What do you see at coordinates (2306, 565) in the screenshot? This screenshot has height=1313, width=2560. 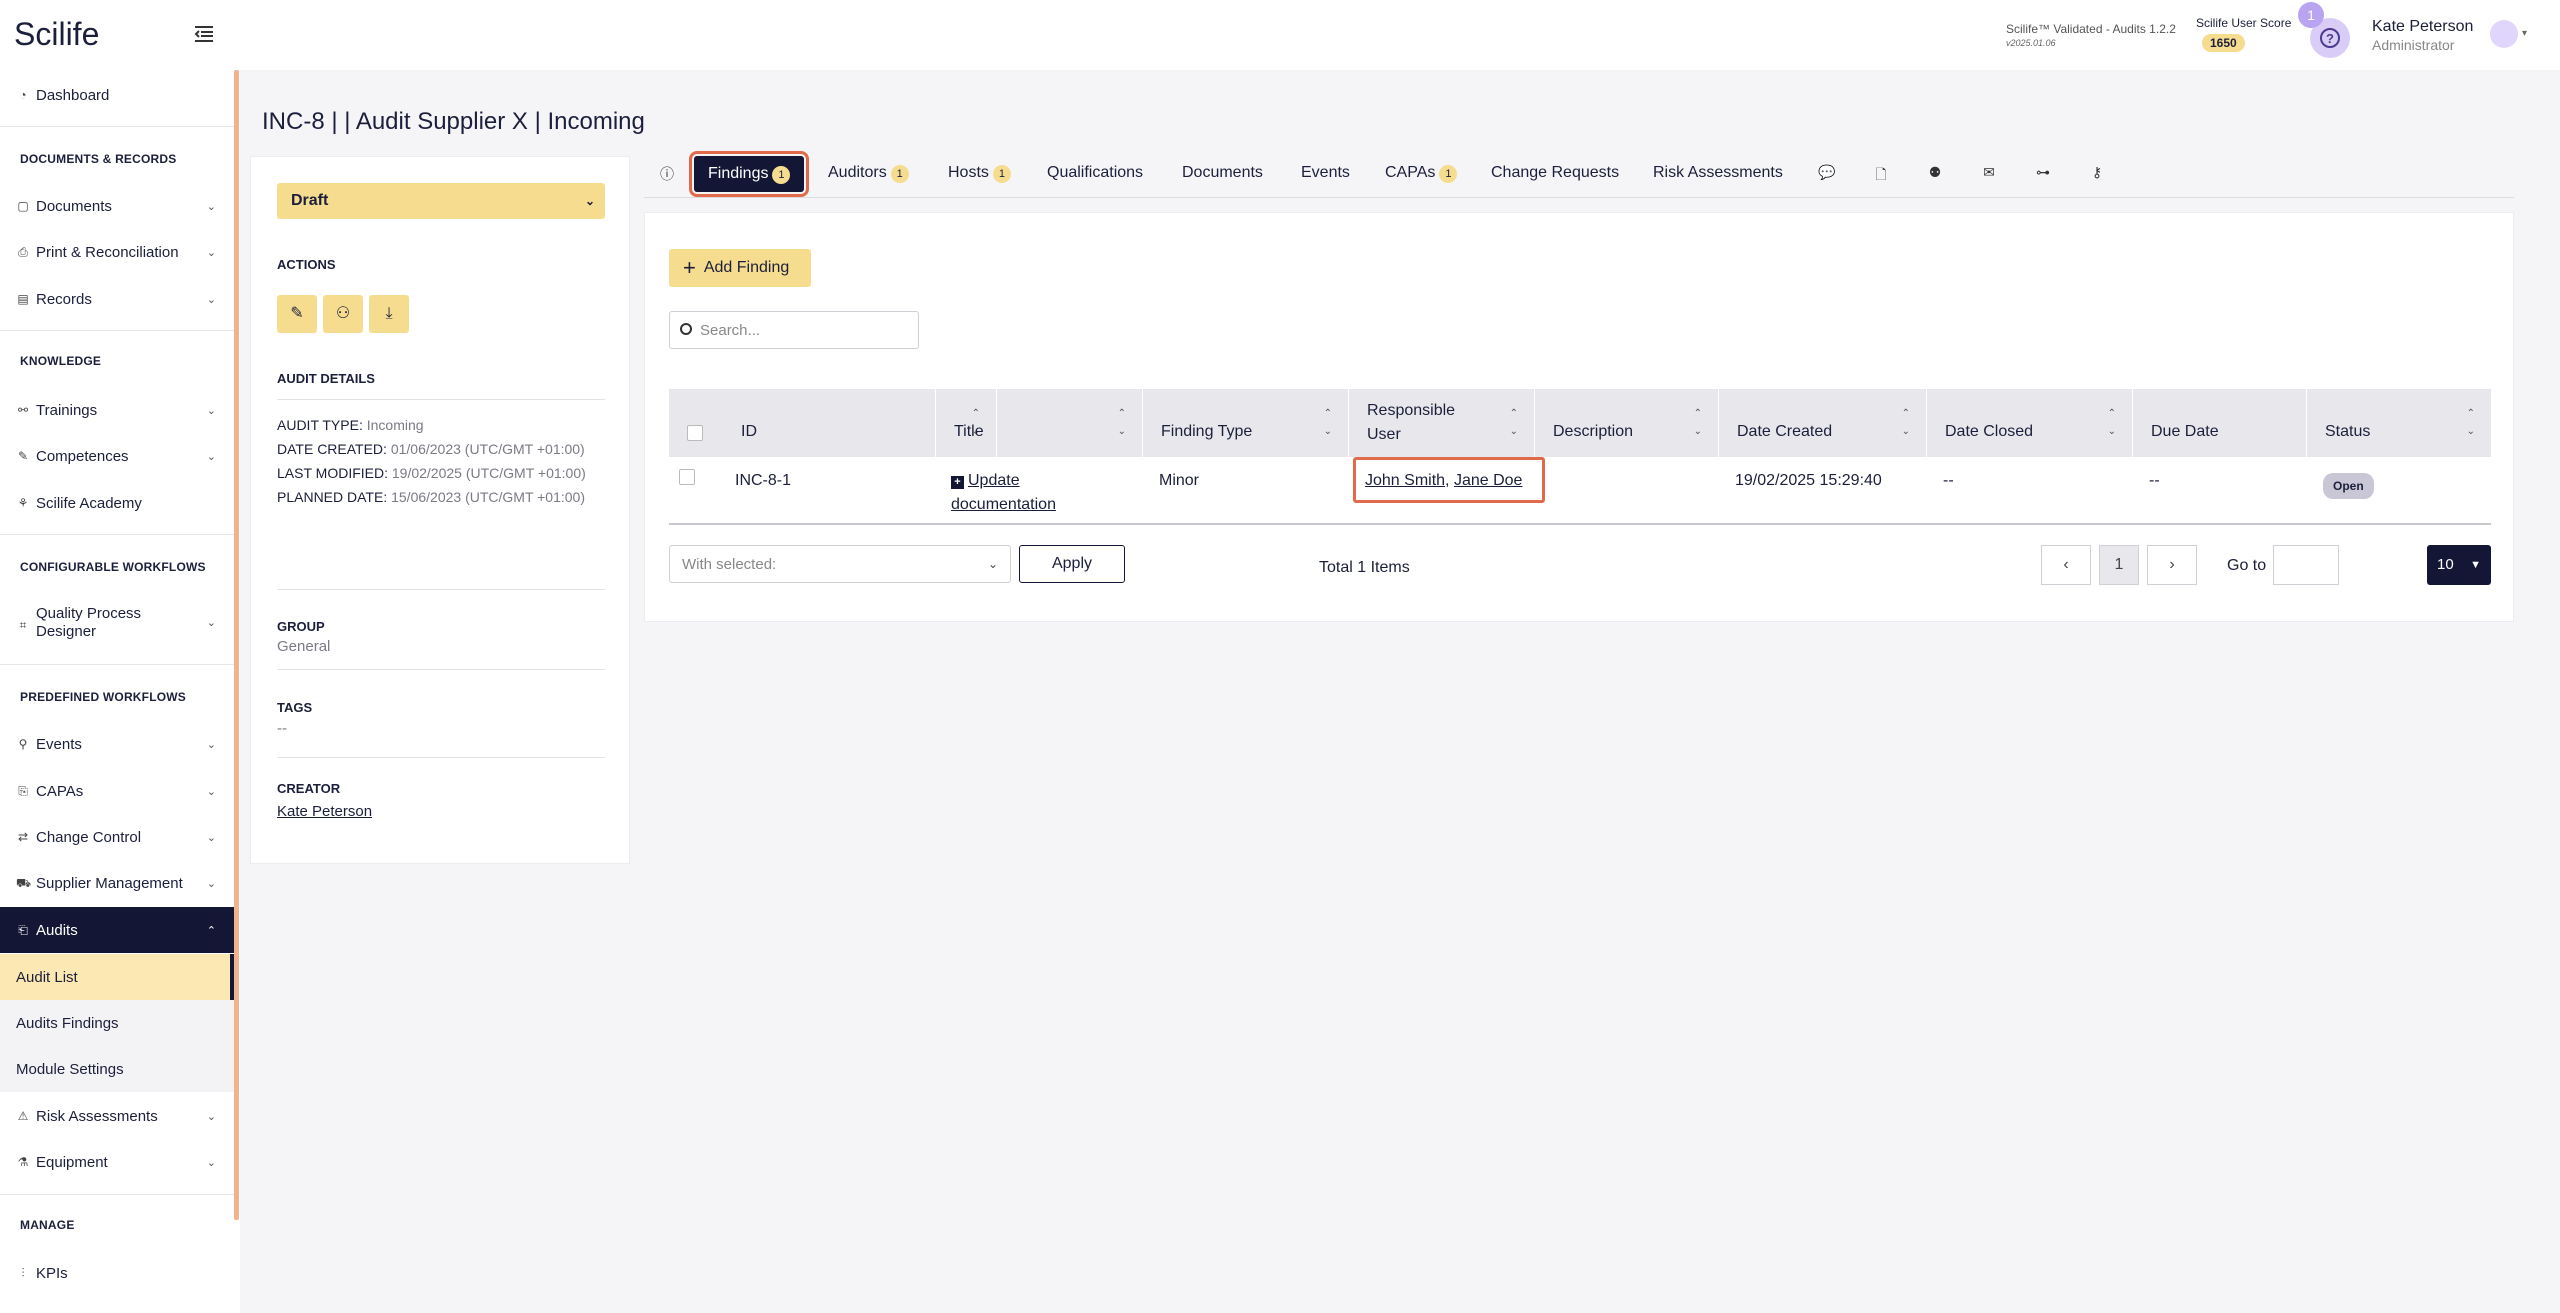 I see `goto-page-input` at bounding box center [2306, 565].